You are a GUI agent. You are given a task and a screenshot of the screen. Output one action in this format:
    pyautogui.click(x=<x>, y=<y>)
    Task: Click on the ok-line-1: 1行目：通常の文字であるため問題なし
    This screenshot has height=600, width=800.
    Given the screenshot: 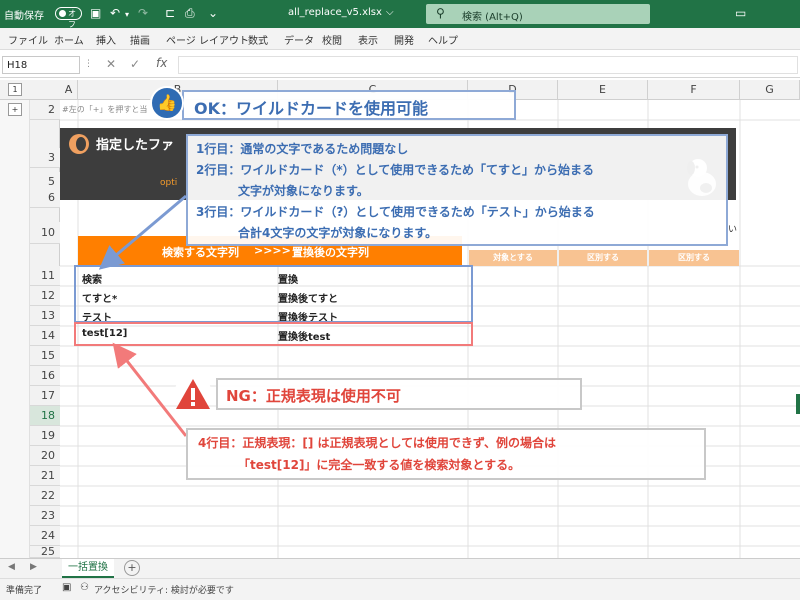 What is the action you would take?
    pyautogui.click(x=302, y=149)
    